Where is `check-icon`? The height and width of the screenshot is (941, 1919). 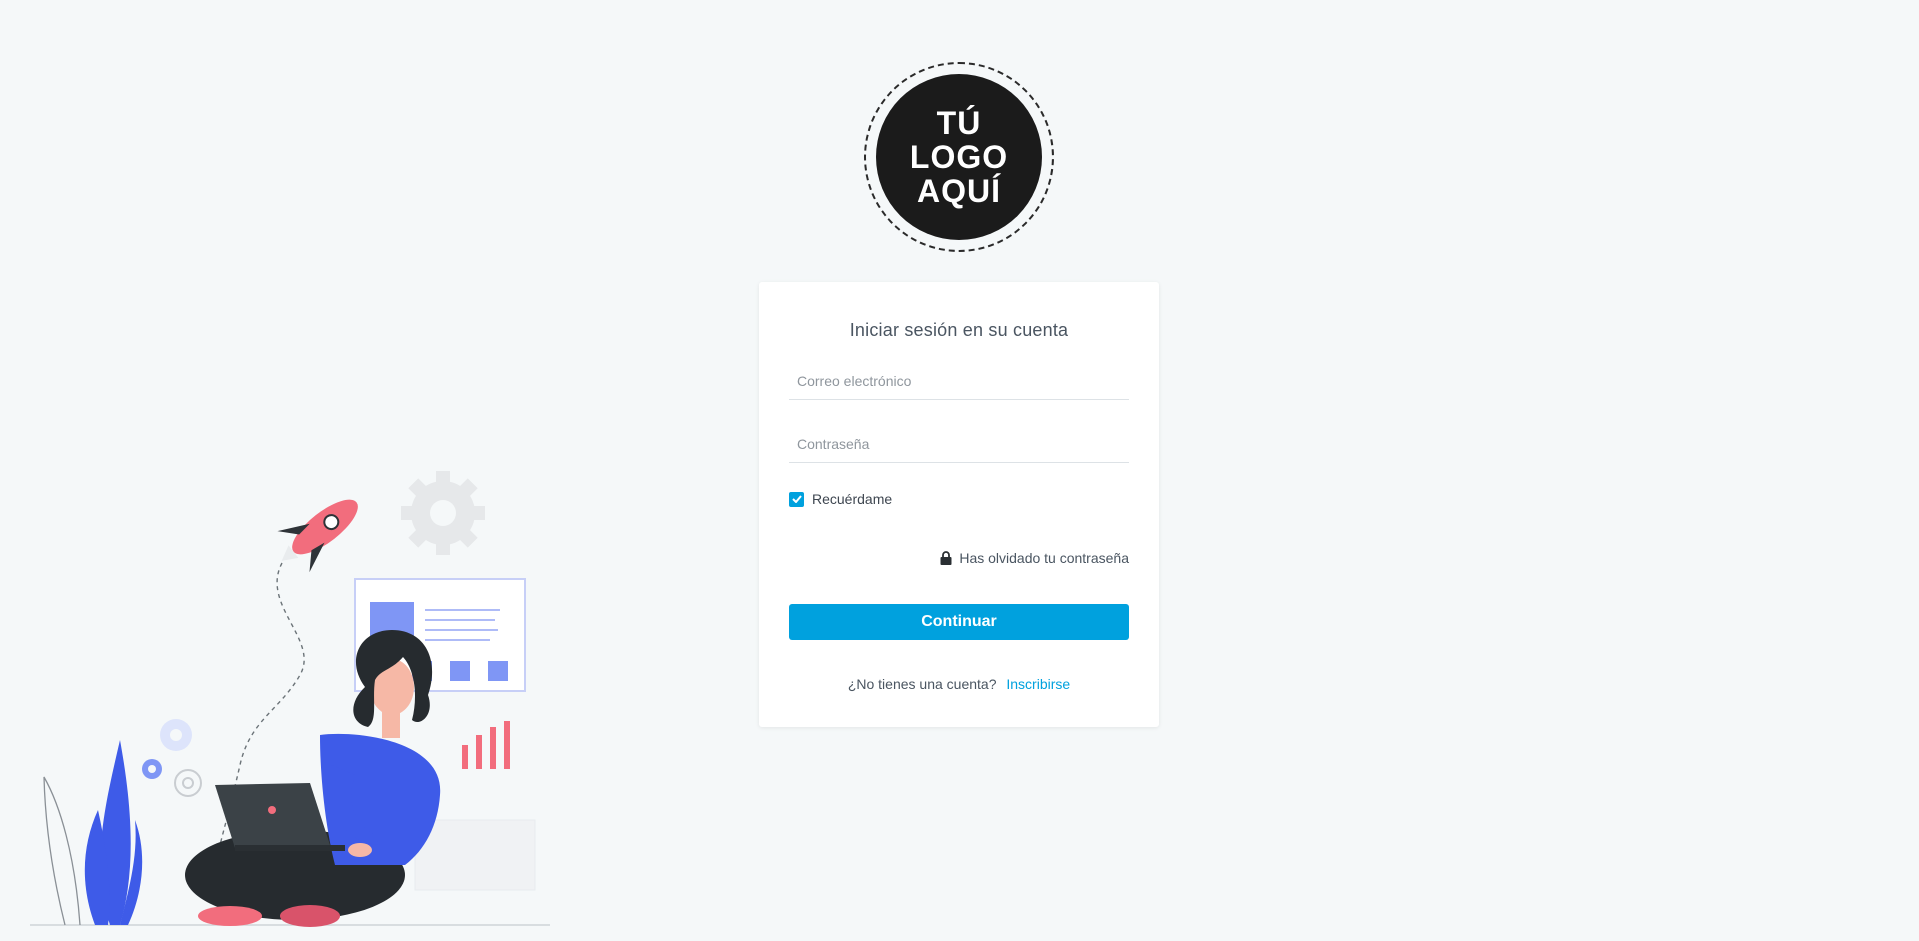 check-icon is located at coordinates (796, 499).